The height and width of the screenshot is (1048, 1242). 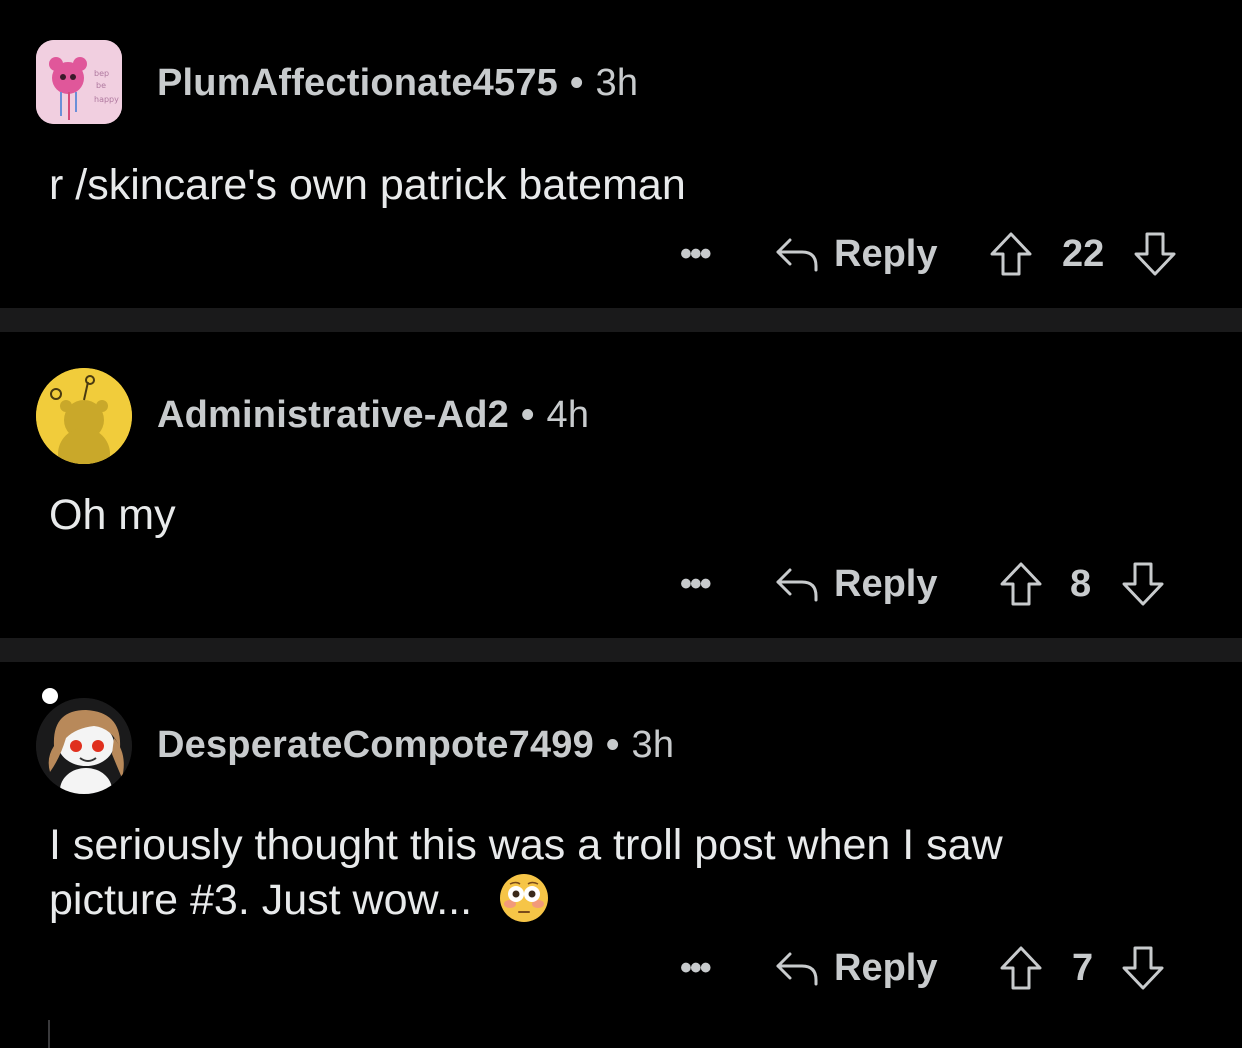 I want to click on timestamp: 4h, so click(x=568, y=415).